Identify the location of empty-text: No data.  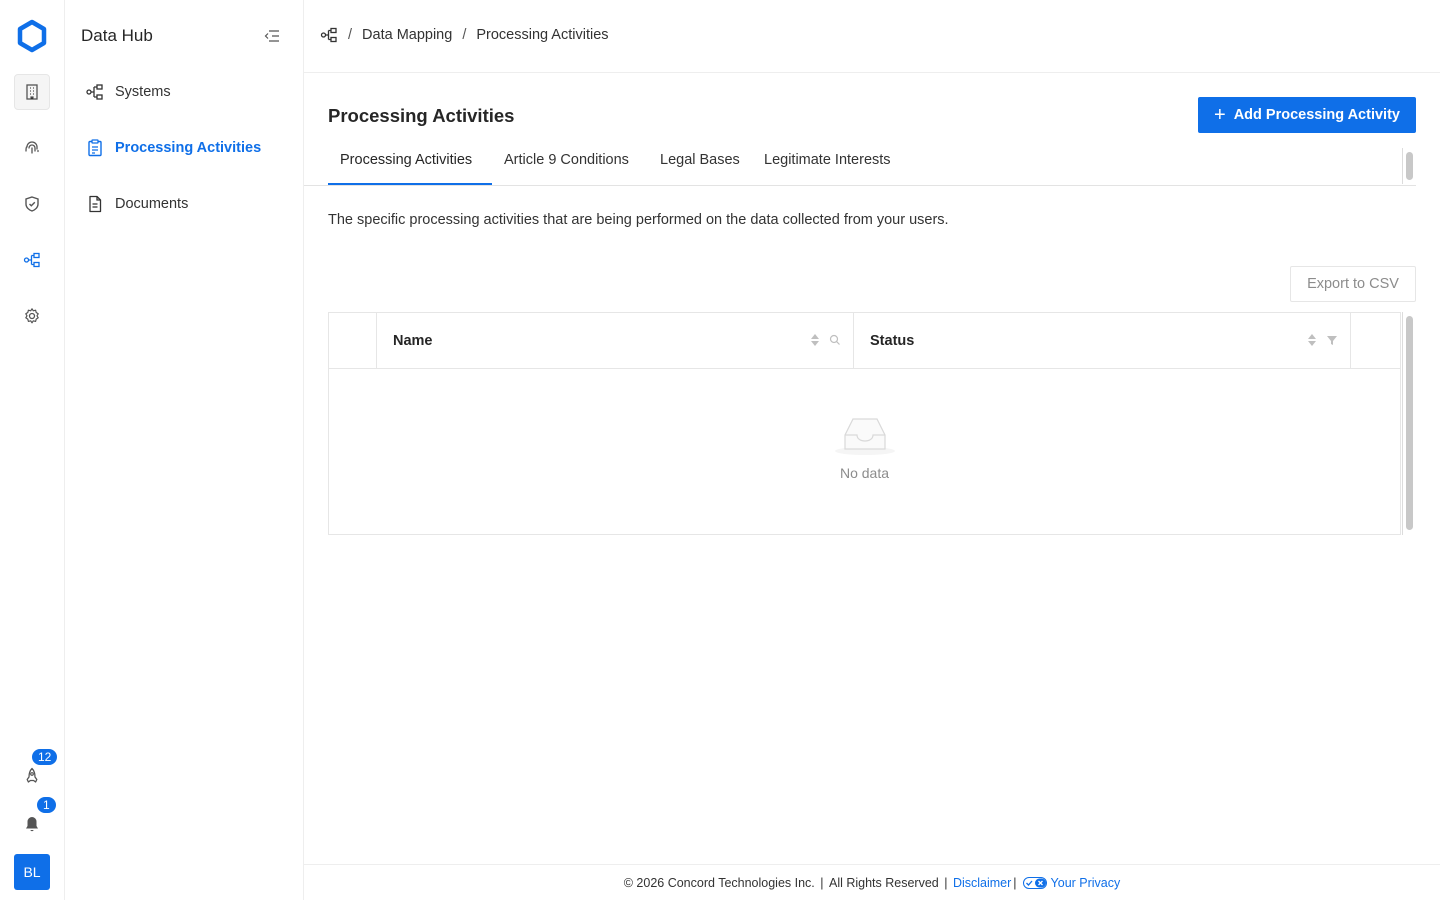
(864, 473).